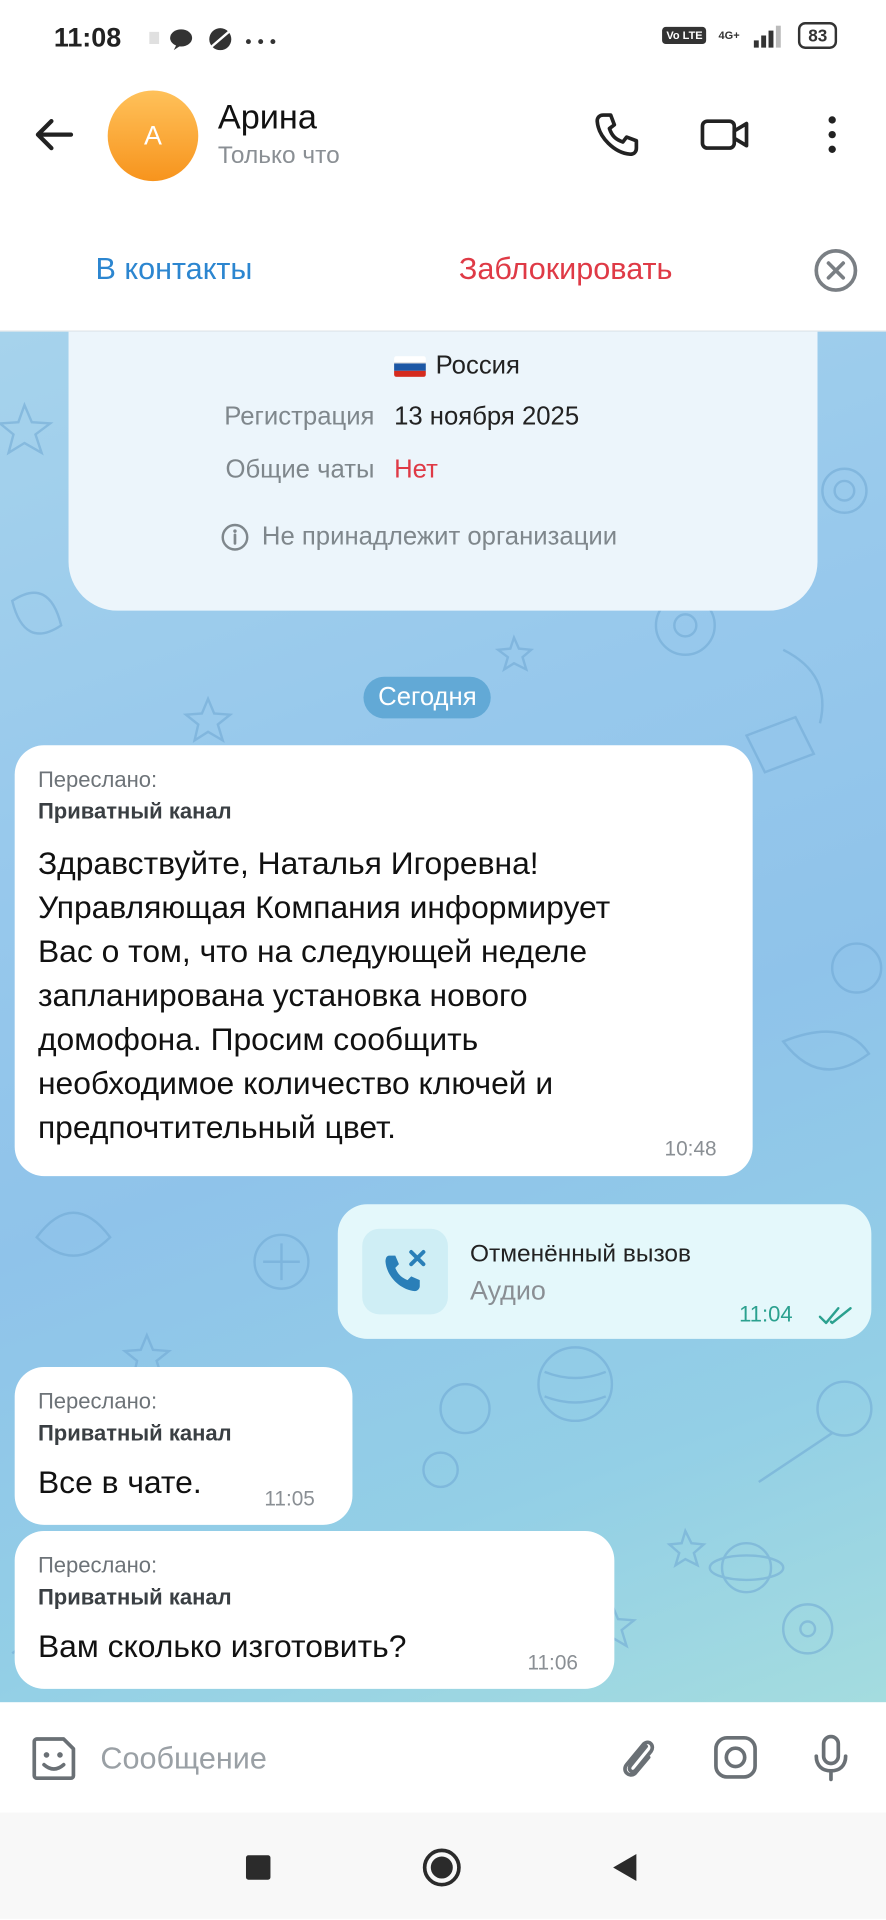 The width and height of the screenshot is (886, 1920). I want to click on chat-header: A Арина Только что, so click(443, 137).